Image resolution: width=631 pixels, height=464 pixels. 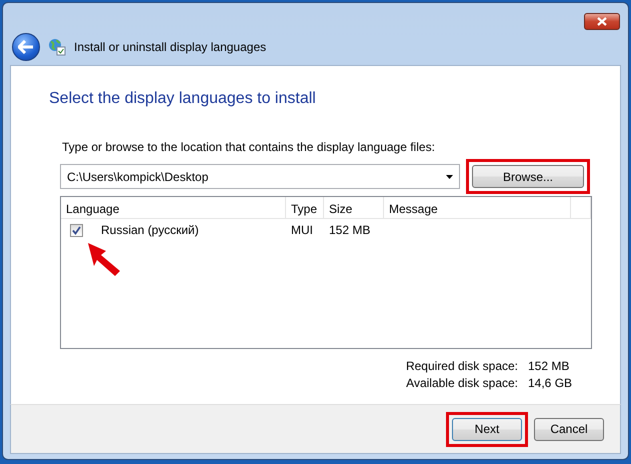 I want to click on globe-icon, so click(x=57, y=47).